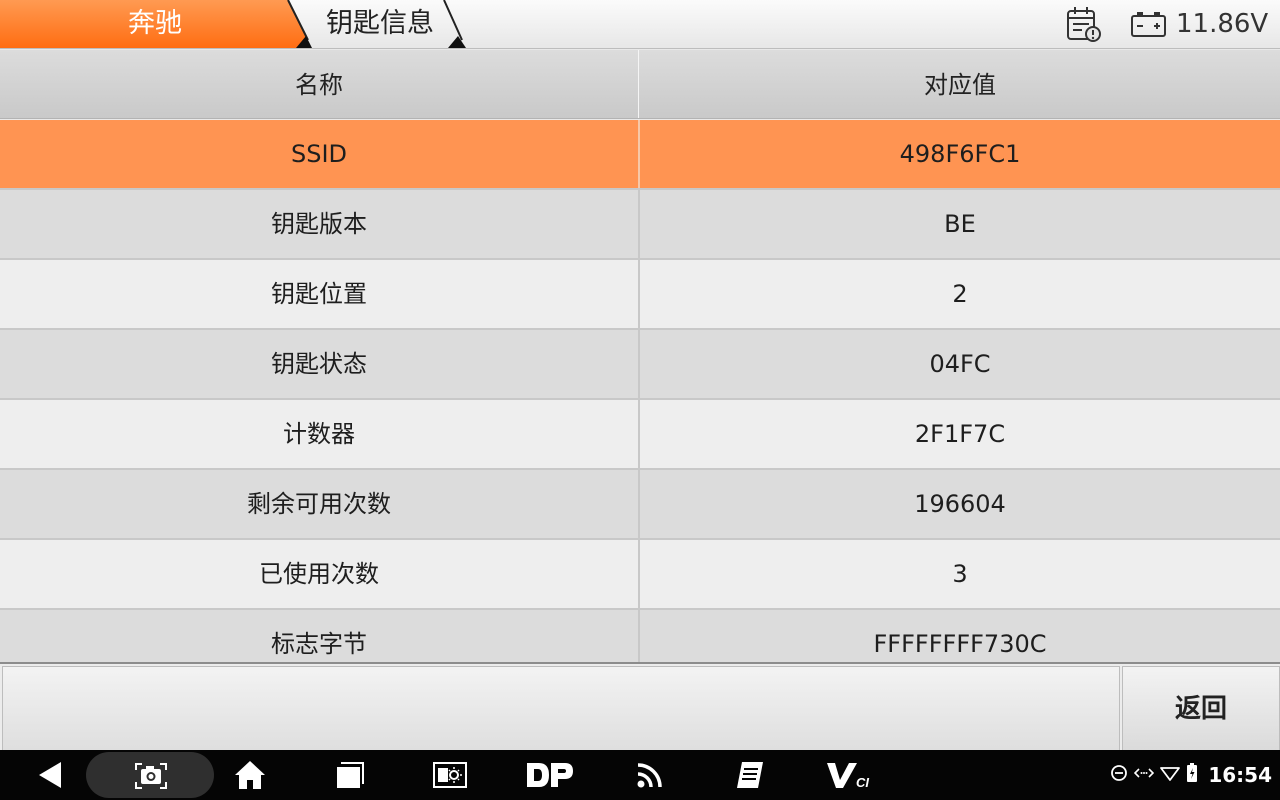 Image resolution: width=1280 pixels, height=800 pixels. What do you see at coordinates (250, 775) in the screenshot?
I see `home-icon` at bounding box center [250, 775].